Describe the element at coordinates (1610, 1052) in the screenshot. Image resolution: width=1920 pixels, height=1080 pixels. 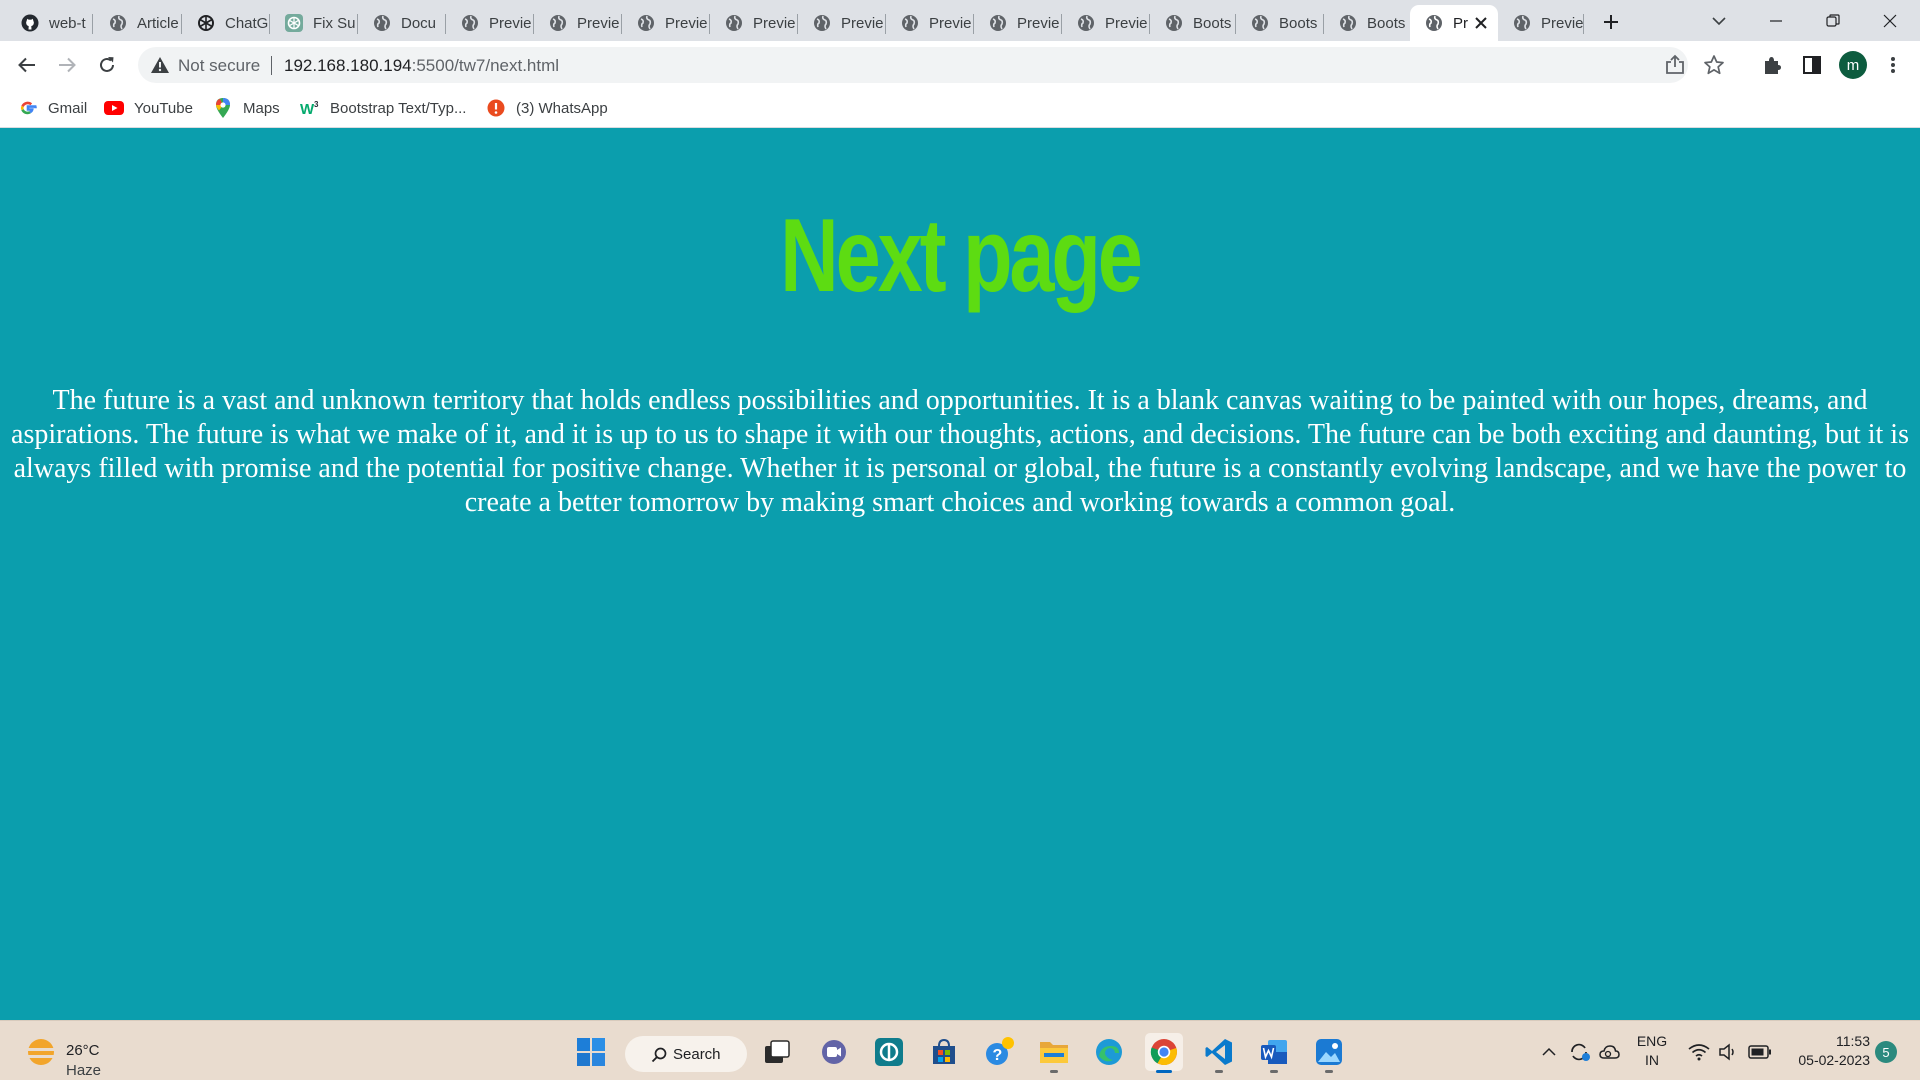
I see `cloud-tray-button` at that location.